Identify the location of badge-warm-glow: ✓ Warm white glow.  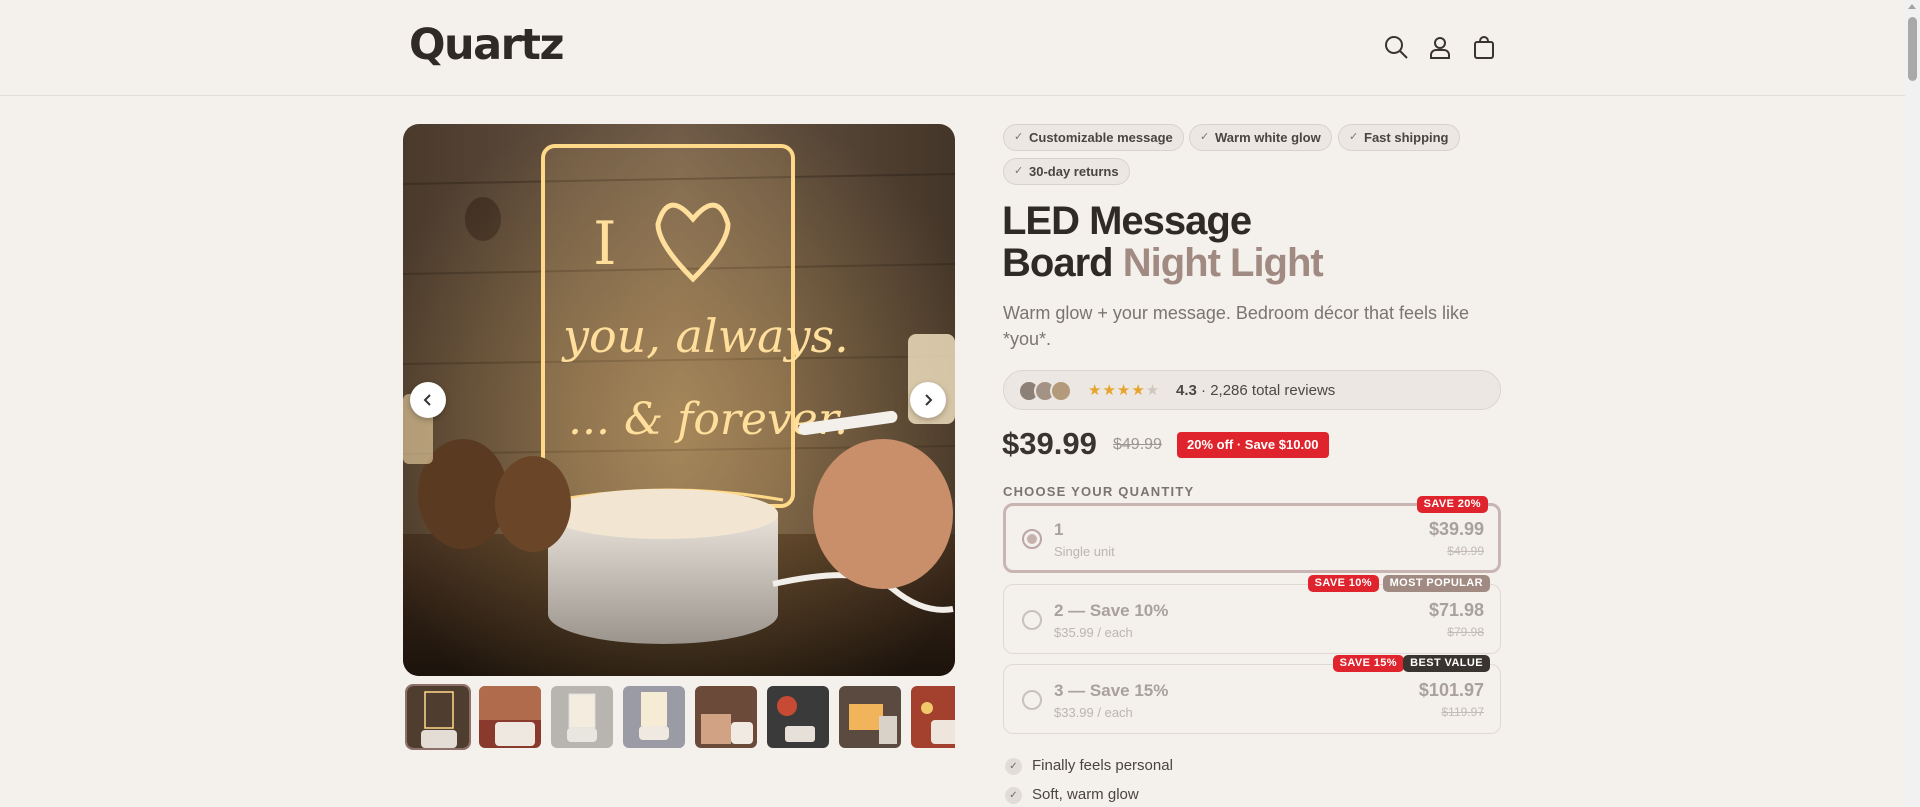
(1260, 137).